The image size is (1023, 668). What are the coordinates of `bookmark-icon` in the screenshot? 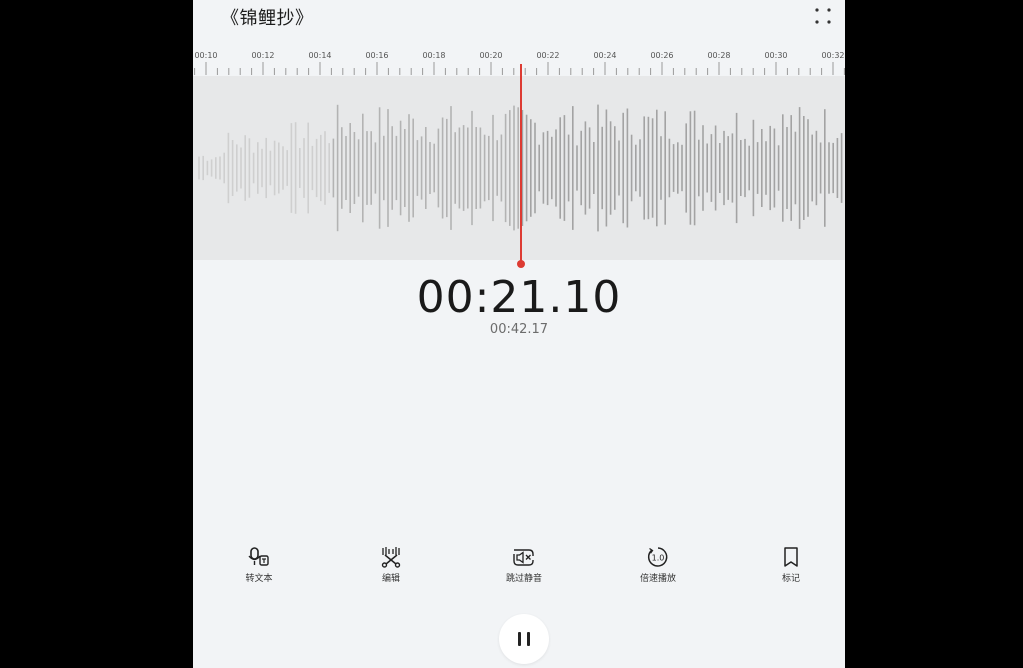 It's located at (791, 557).